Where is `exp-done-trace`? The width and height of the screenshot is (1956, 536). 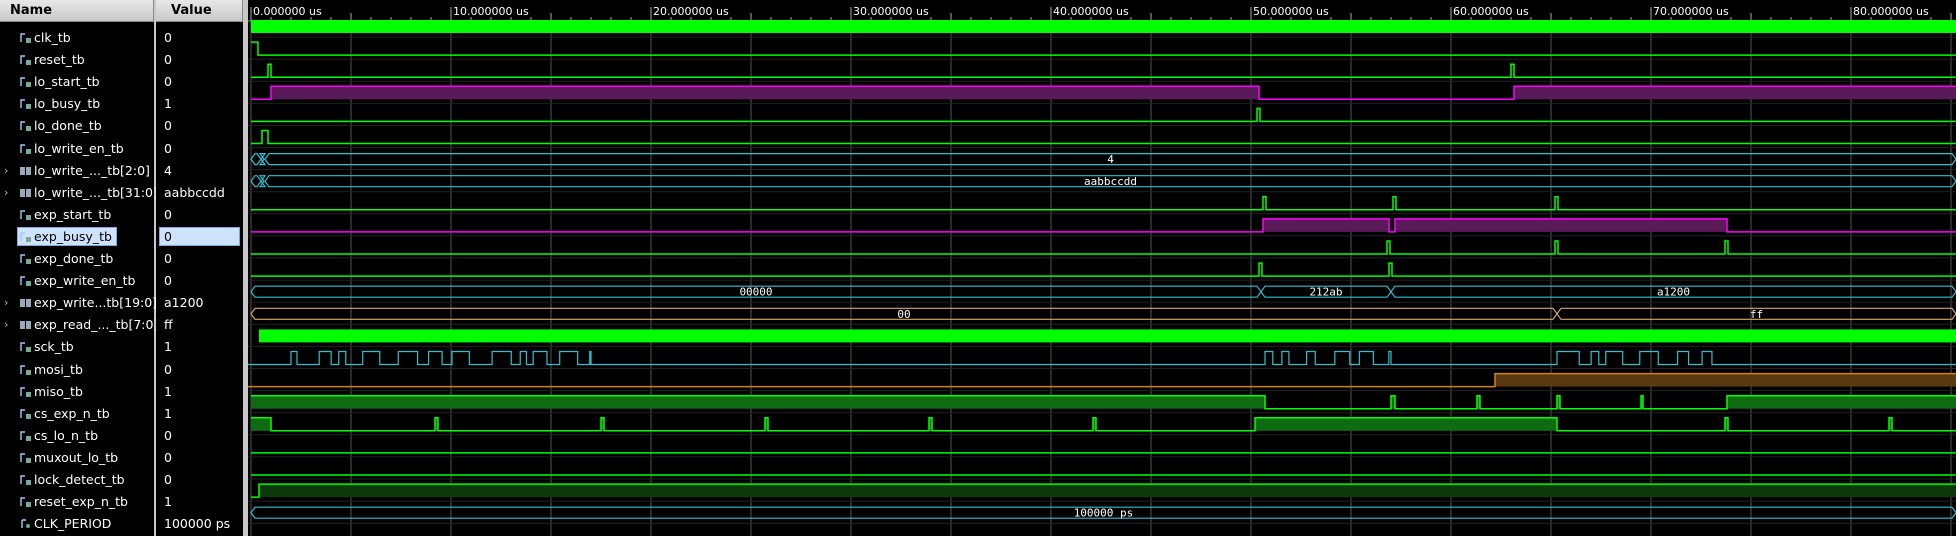 exp-done-trace is located at coordinates (1103, 247).